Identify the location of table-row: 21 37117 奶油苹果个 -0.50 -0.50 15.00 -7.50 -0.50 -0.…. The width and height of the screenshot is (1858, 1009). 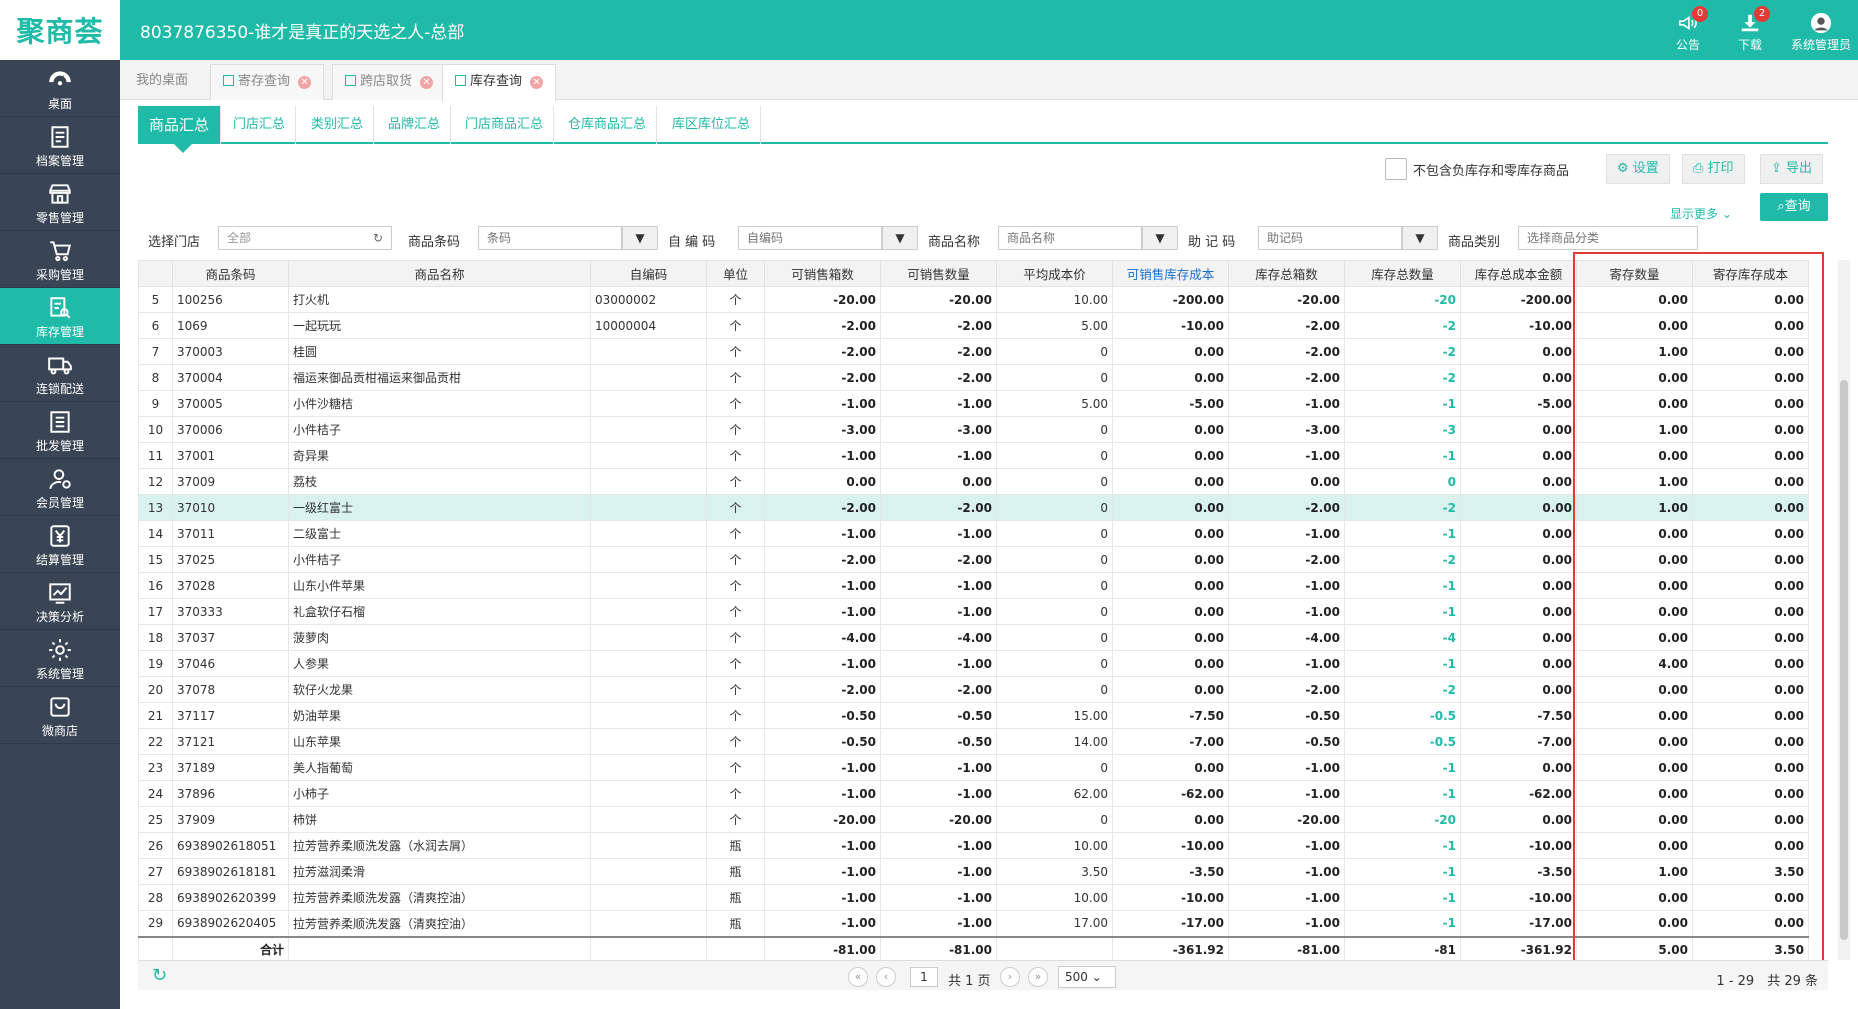
(973, 715).